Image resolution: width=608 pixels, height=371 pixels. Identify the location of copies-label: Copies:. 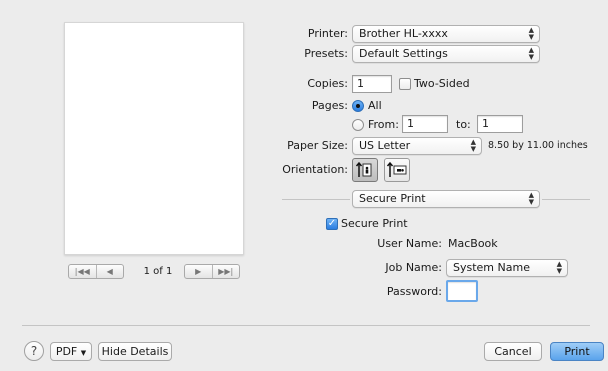
(327, 83).